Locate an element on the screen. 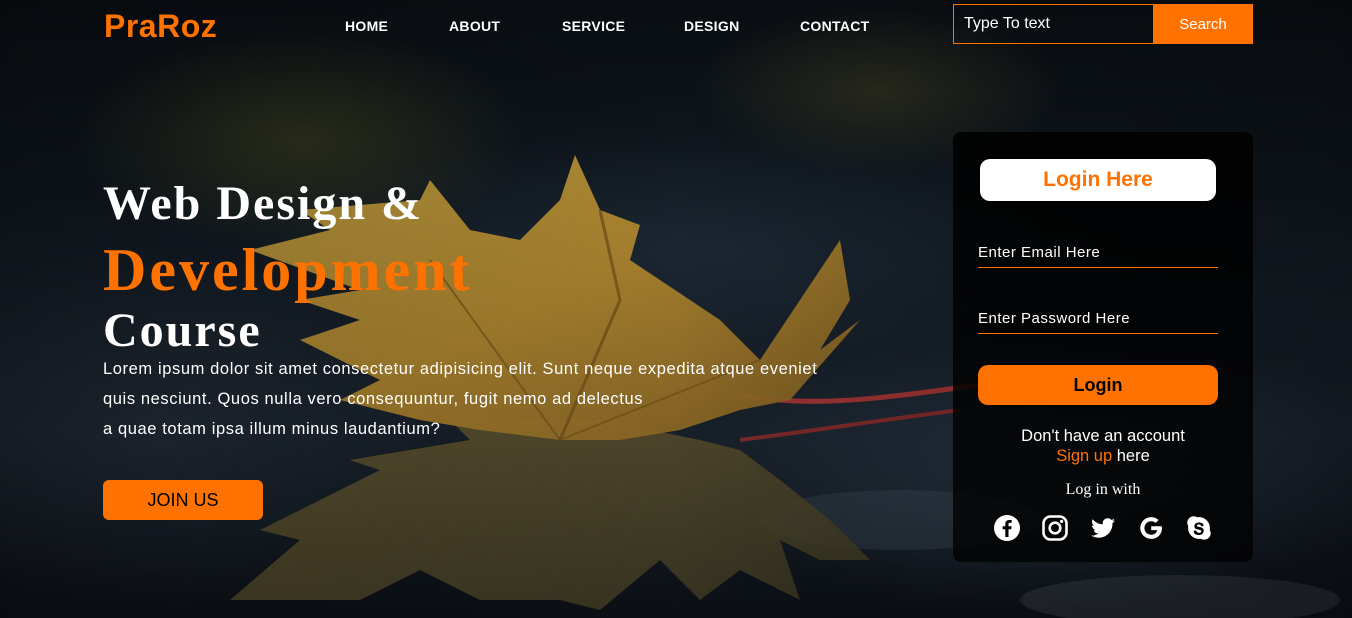  login-button: Login is located at coordinates (1098, 385).